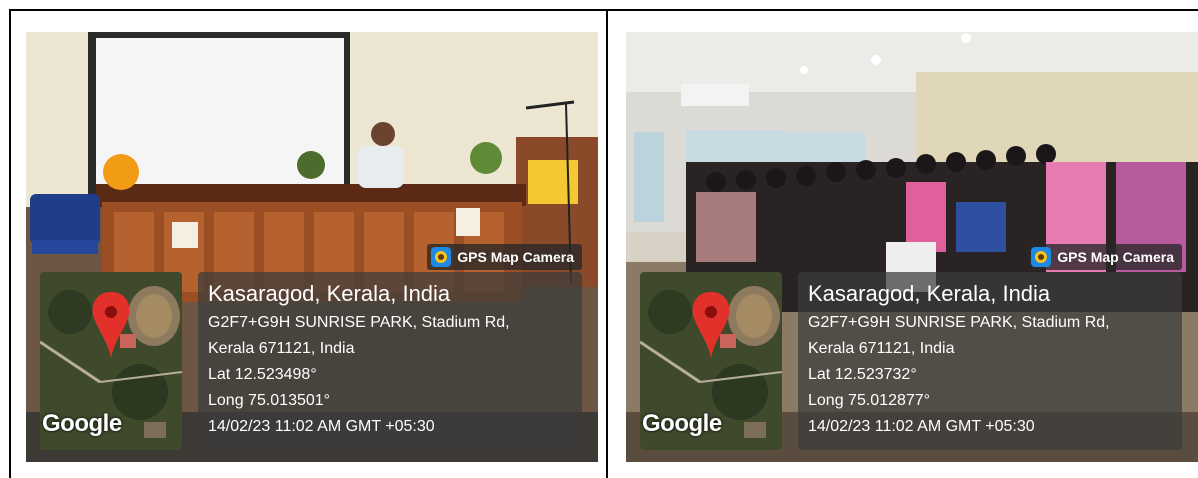 Image resolution: width=1198 pixels, height=478 pixels. What do you see at coordinates (603, 10) in the screenshot?
I see `table-border-top` at bounding box center [603, 10].